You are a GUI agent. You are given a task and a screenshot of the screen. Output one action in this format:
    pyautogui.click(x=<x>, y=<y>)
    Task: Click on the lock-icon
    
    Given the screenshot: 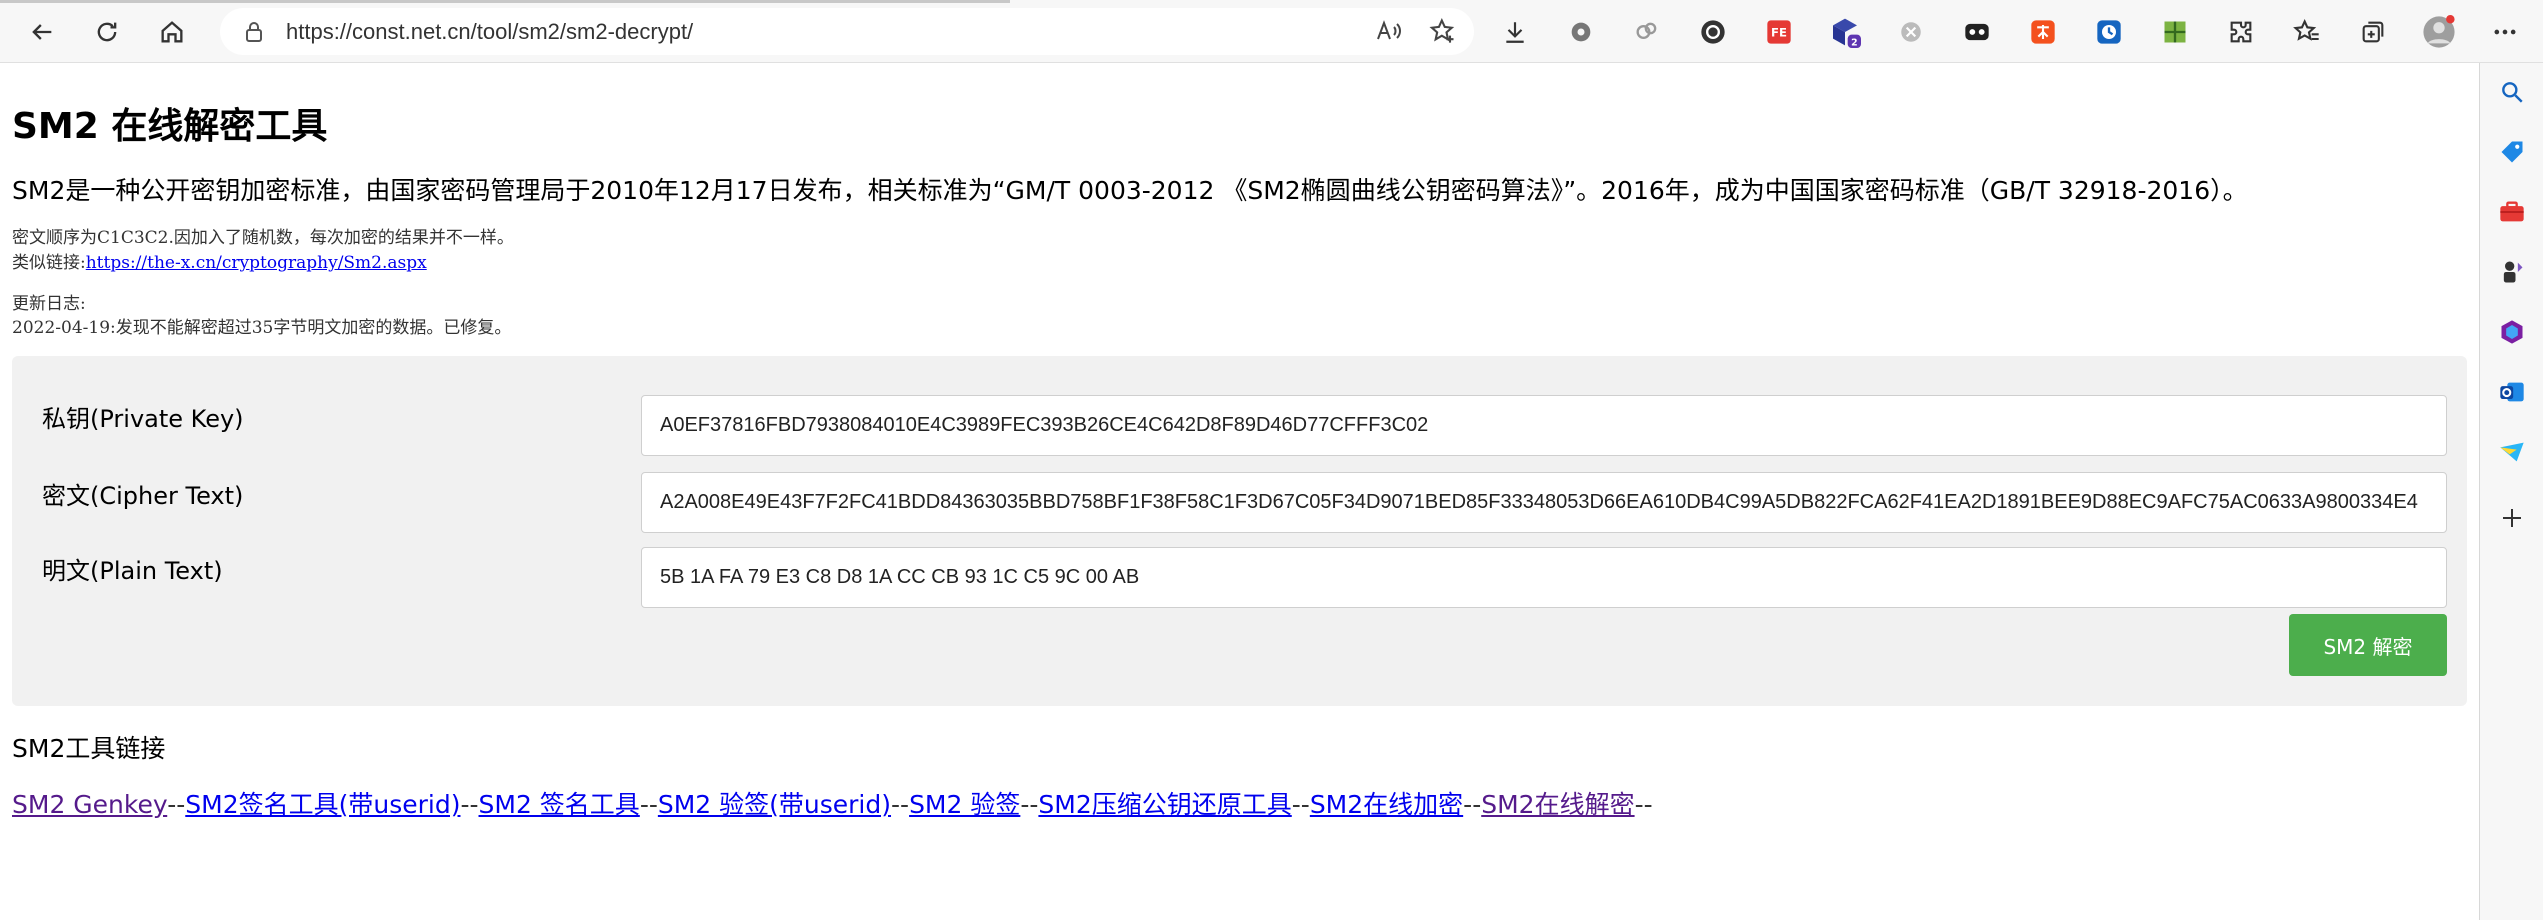 What is the action you would take?
    pyautogui.click(x=254, y=32)
    